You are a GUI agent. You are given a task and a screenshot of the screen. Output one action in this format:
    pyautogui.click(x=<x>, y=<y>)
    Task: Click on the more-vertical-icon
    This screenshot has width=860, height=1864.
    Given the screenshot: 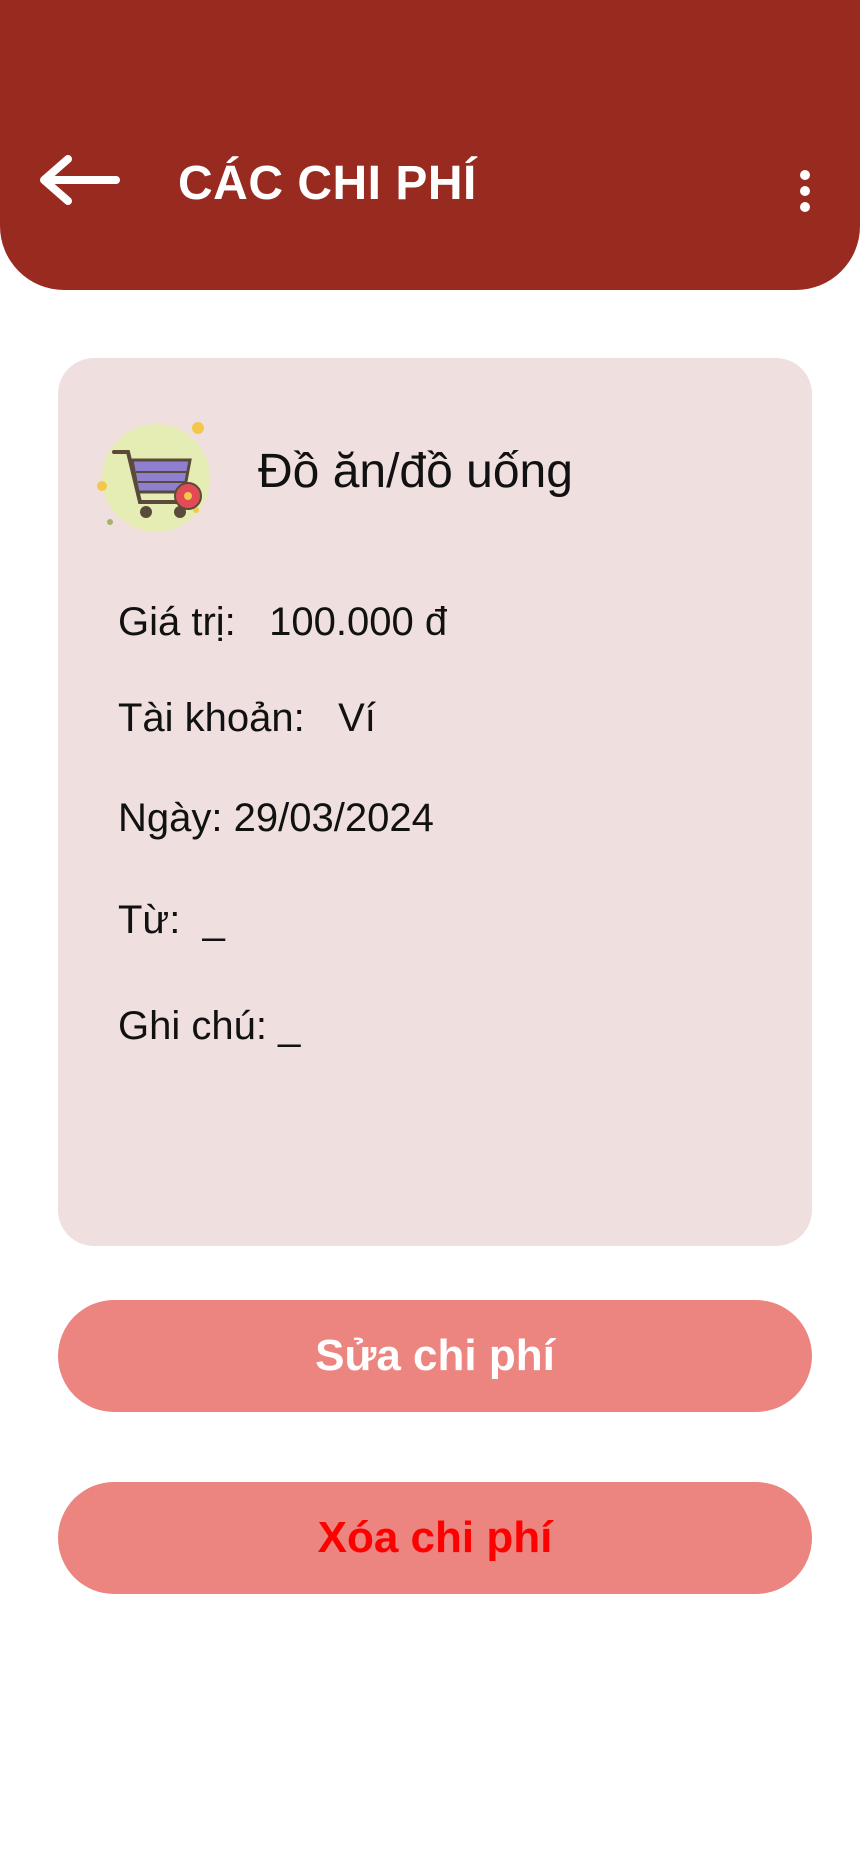 What is the action you would take?
    pyautogui.click(x=805, y=175)
    